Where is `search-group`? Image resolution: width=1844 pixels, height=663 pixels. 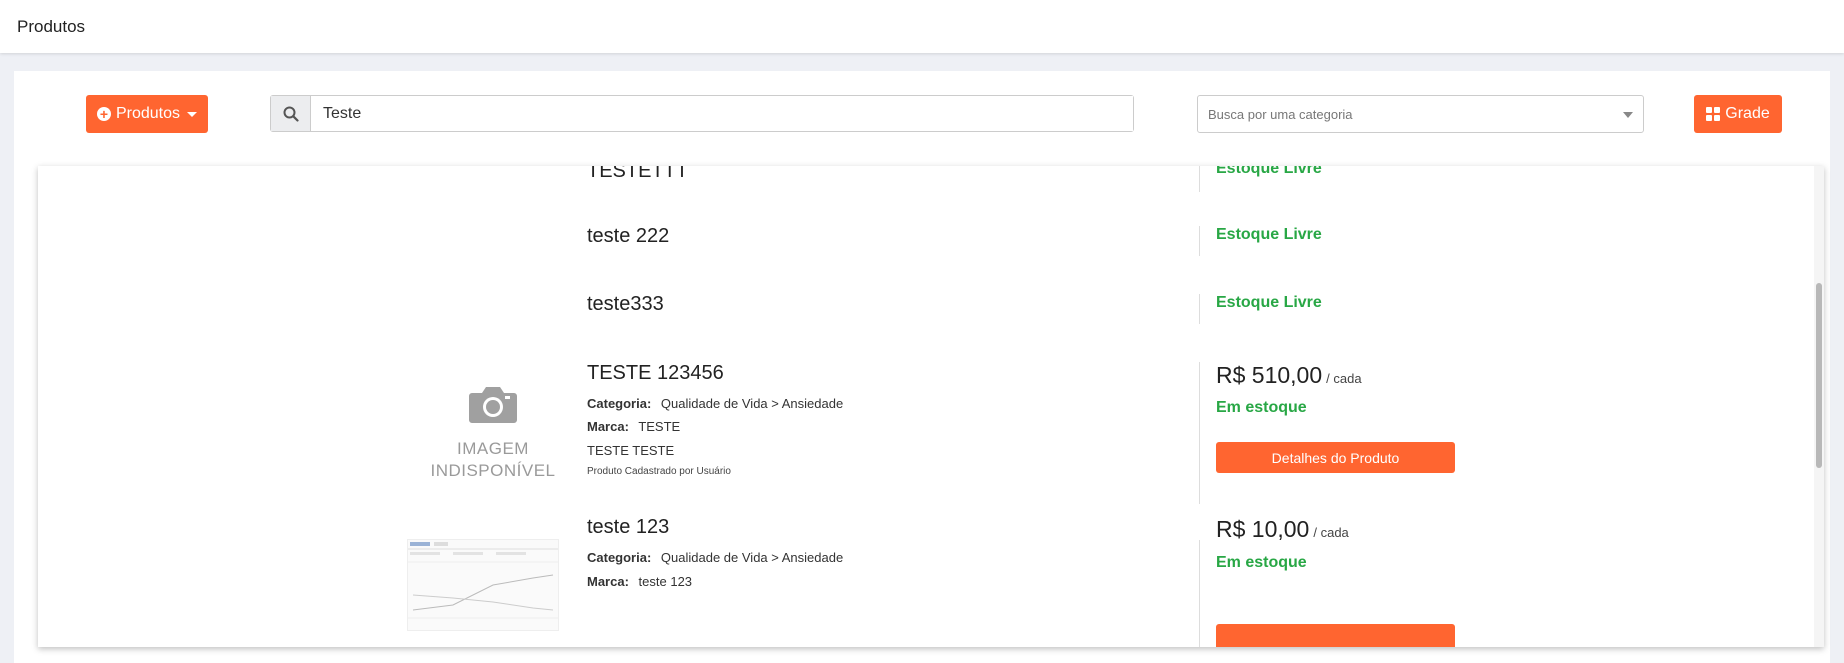 search-group is located at coordinates (702, 113).